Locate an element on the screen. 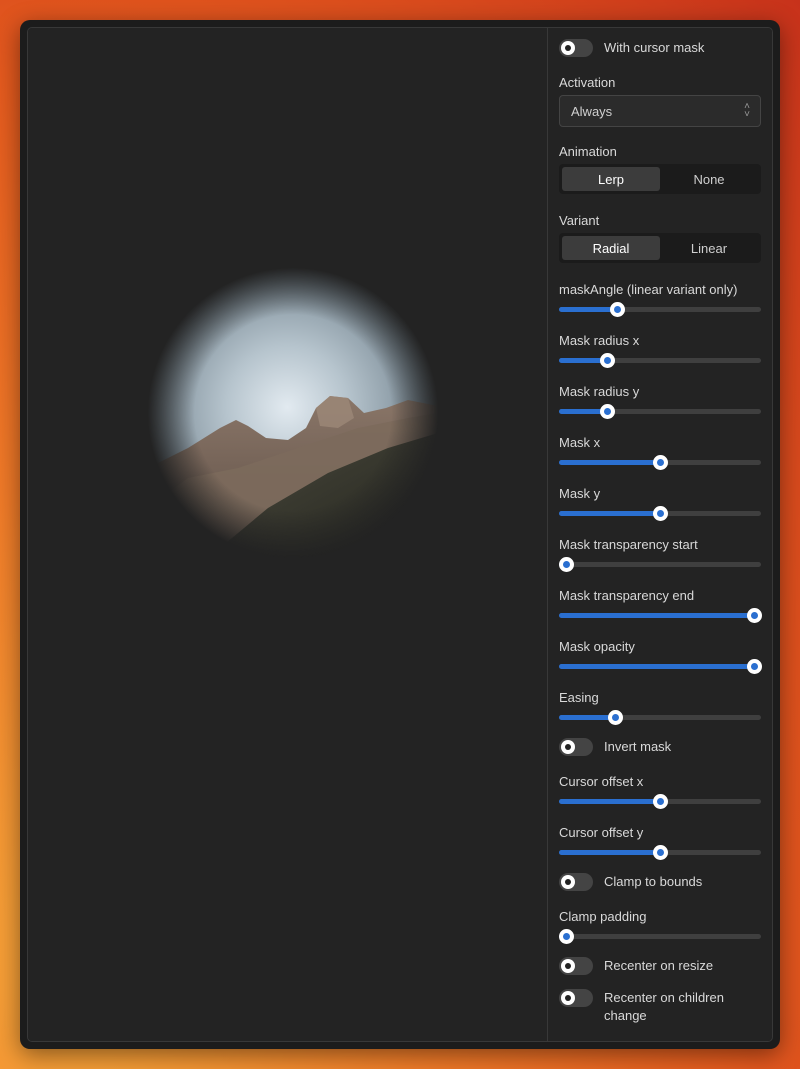  mask-transparency-end-slider is located at coordinates (660, 615).